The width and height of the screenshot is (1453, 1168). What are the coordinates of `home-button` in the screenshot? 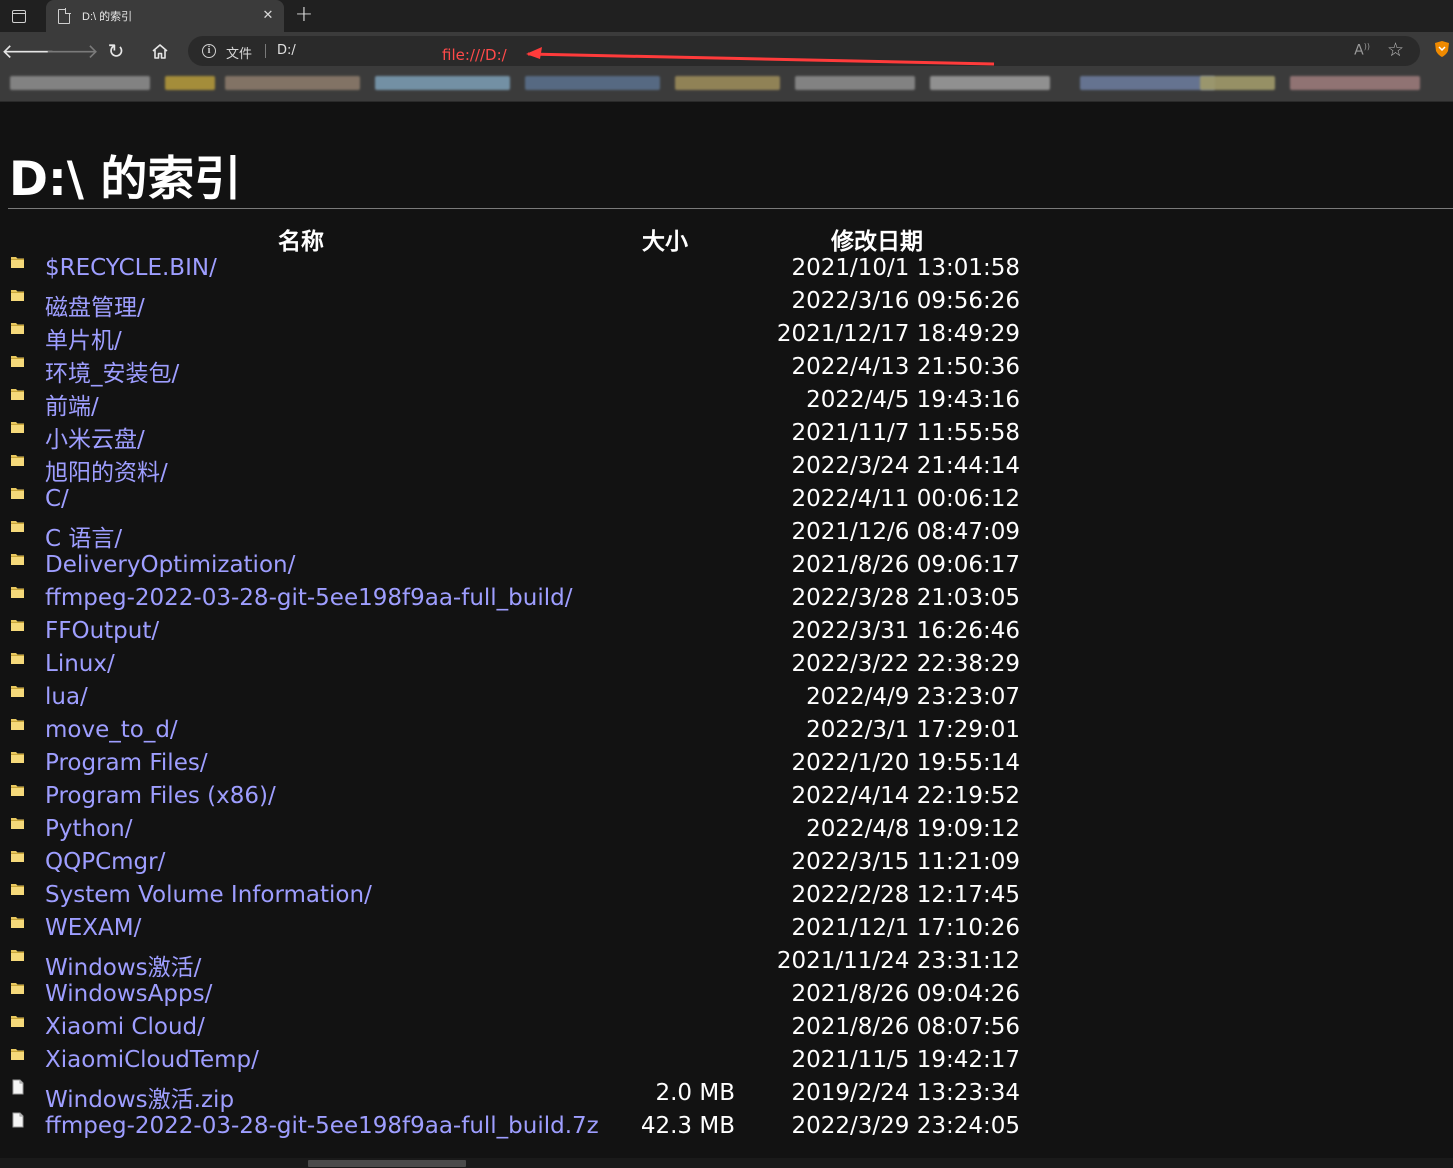 It's located at (160, 51).